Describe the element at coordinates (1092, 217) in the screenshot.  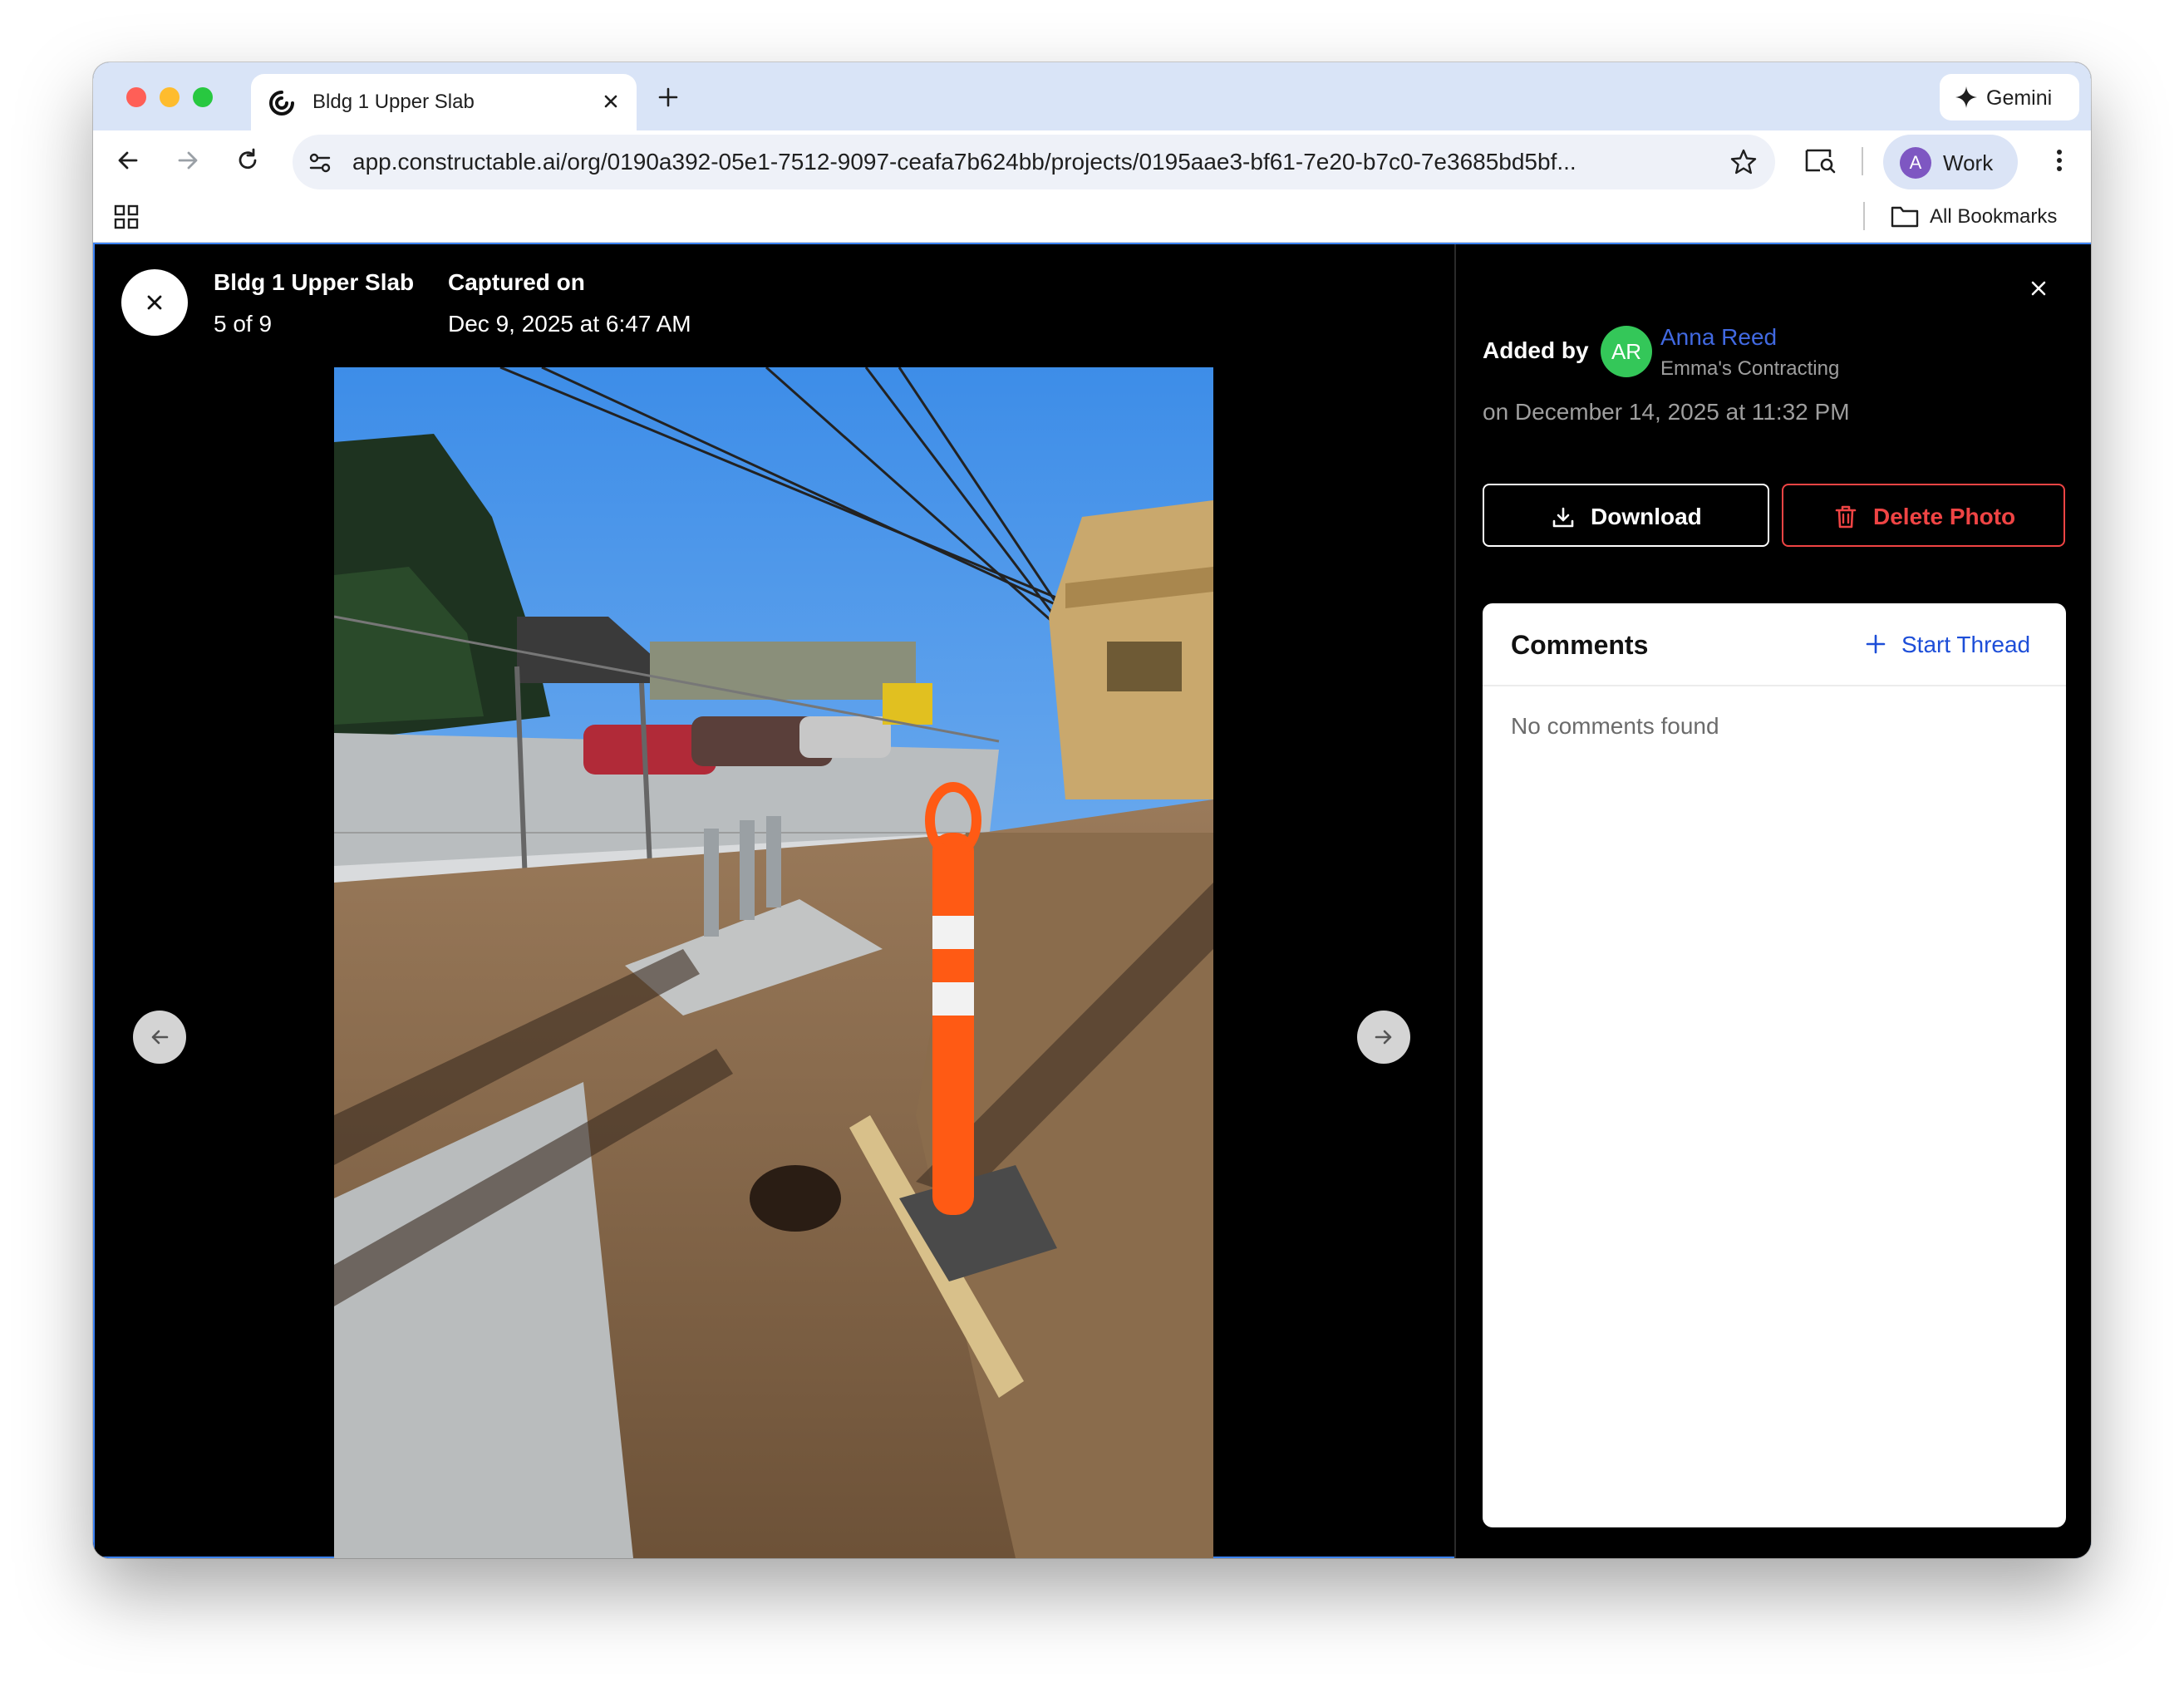
I see `bookmarks-bar: All Bookmarks` at that location.